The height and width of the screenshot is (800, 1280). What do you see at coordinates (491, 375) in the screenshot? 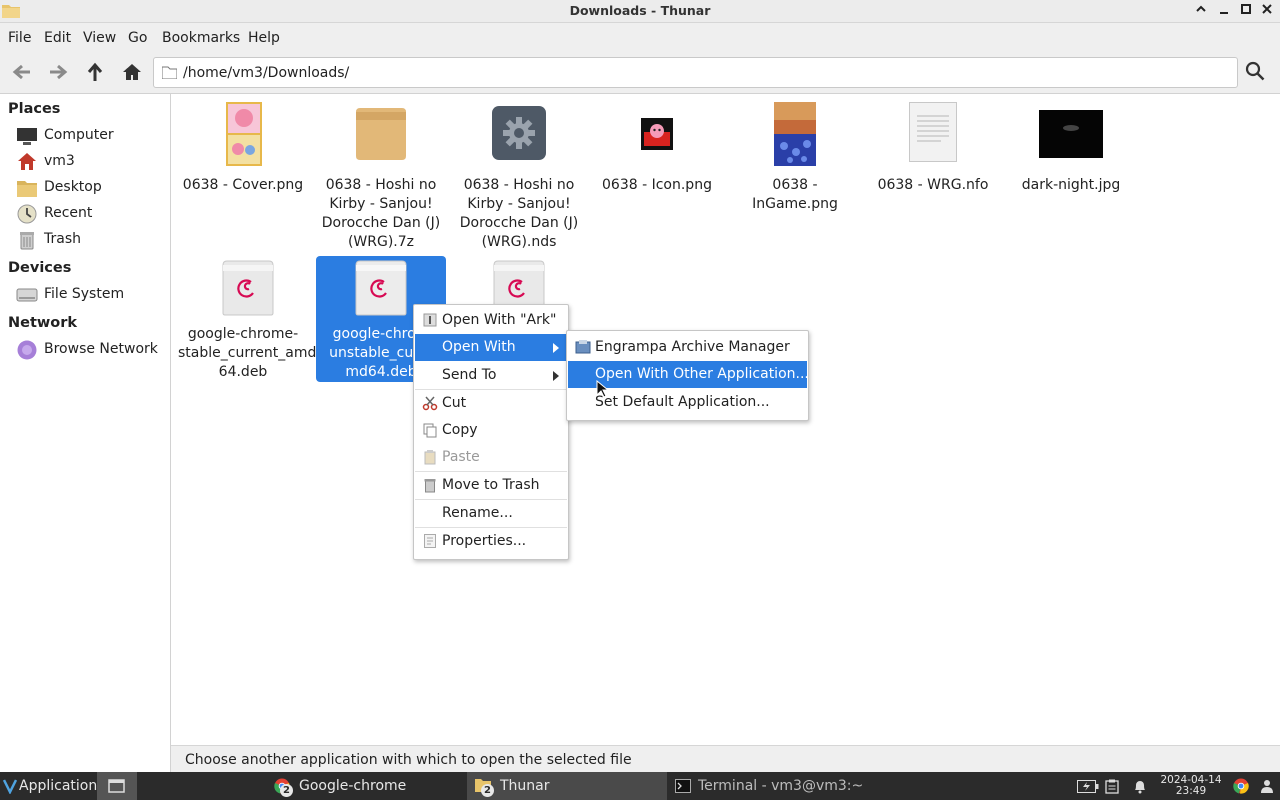
I see `menu-item-send-to: Send To` at bounding box center [491, 375].